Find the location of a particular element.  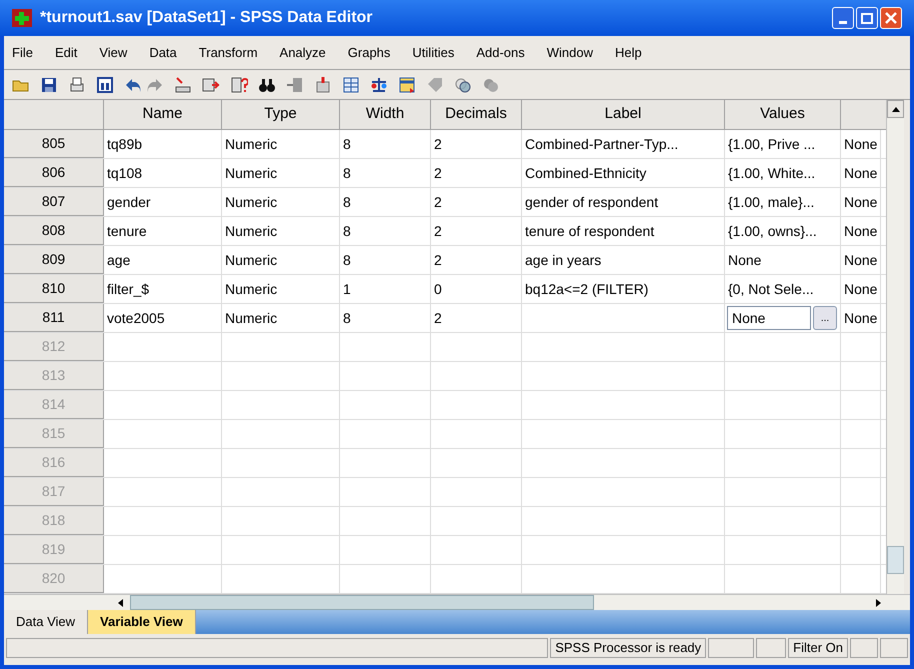

status-text: Filter On is located at coordinates (818, 648).